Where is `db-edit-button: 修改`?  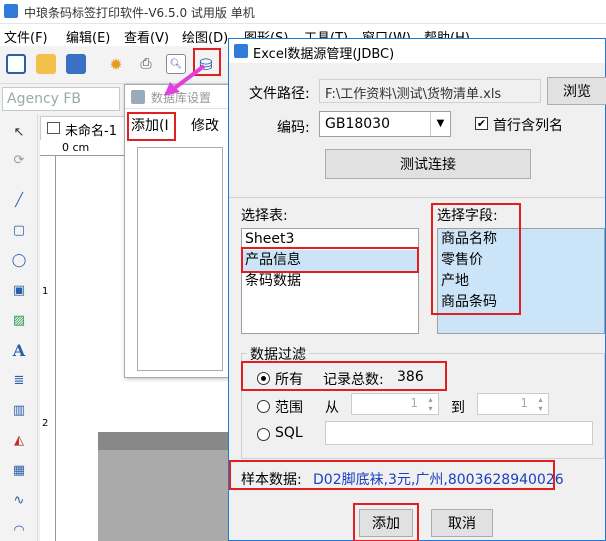 db-edit-button: 修改 is located at coordinates (205, 125).